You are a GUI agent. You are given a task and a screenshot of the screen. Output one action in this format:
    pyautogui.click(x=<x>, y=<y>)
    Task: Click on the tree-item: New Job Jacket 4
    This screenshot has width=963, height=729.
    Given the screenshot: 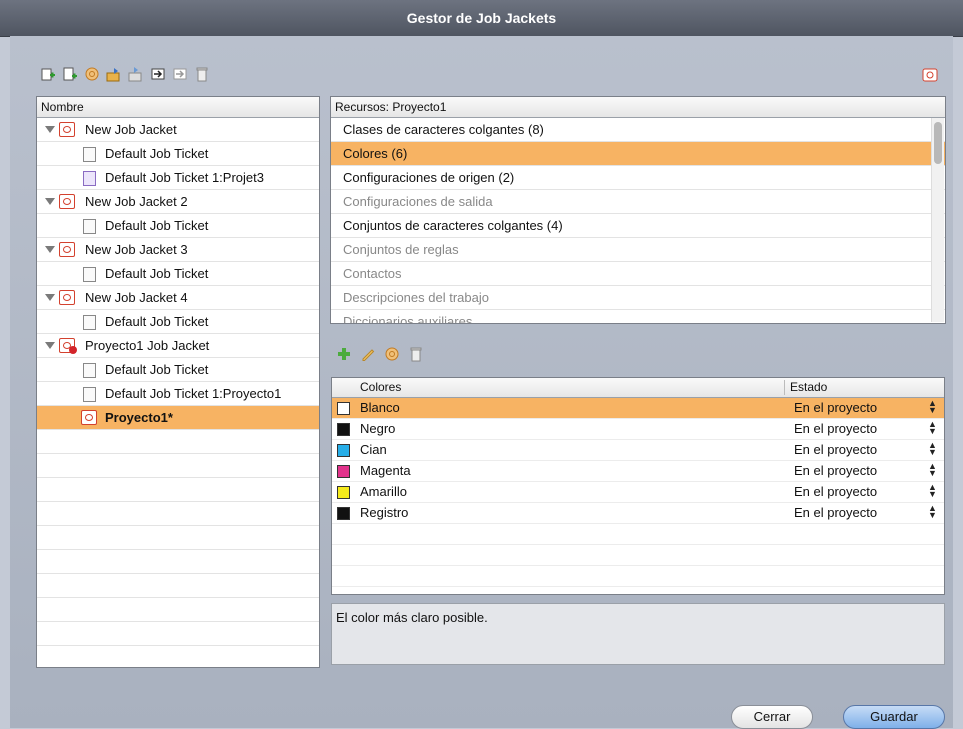 What is the action you would take?
    pyautogui.click(x=178, y=298)
    